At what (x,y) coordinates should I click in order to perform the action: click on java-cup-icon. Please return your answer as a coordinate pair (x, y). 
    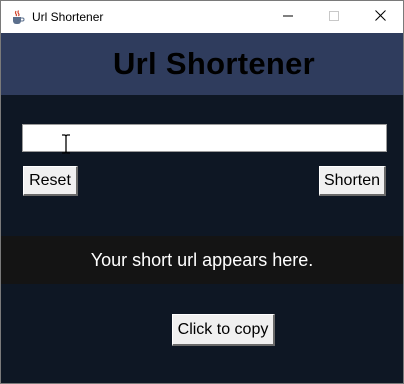
    Looking at the image, I should click on (18, 17).